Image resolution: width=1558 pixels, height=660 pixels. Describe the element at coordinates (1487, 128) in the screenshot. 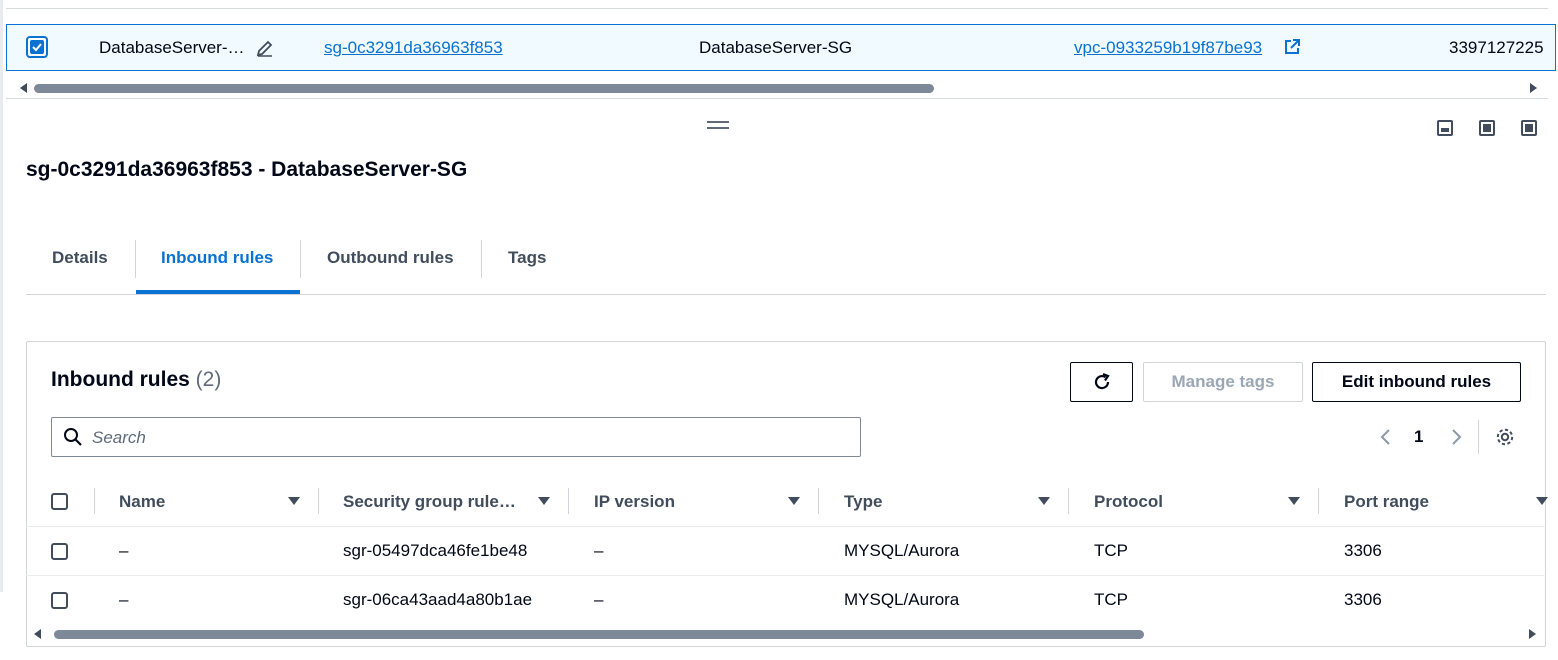

I see `panel-side-icon` at that location.